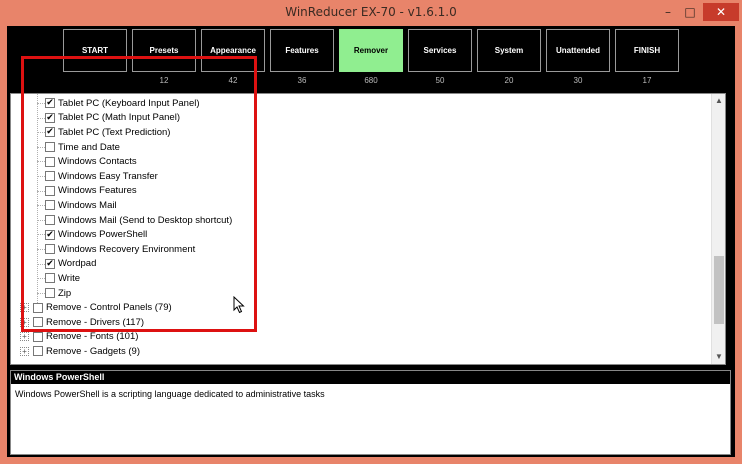 This screenshot has width=742, height=464. I want to click on minimize-button: –, so click(668, 12).